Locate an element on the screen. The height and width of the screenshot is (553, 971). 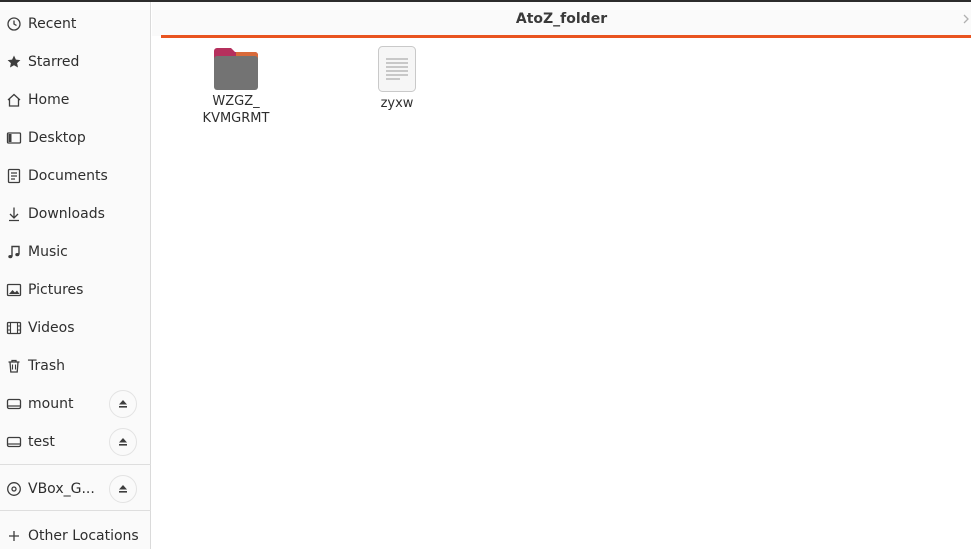
sidebar-item-home: Home is located at coordinates (75, 100).